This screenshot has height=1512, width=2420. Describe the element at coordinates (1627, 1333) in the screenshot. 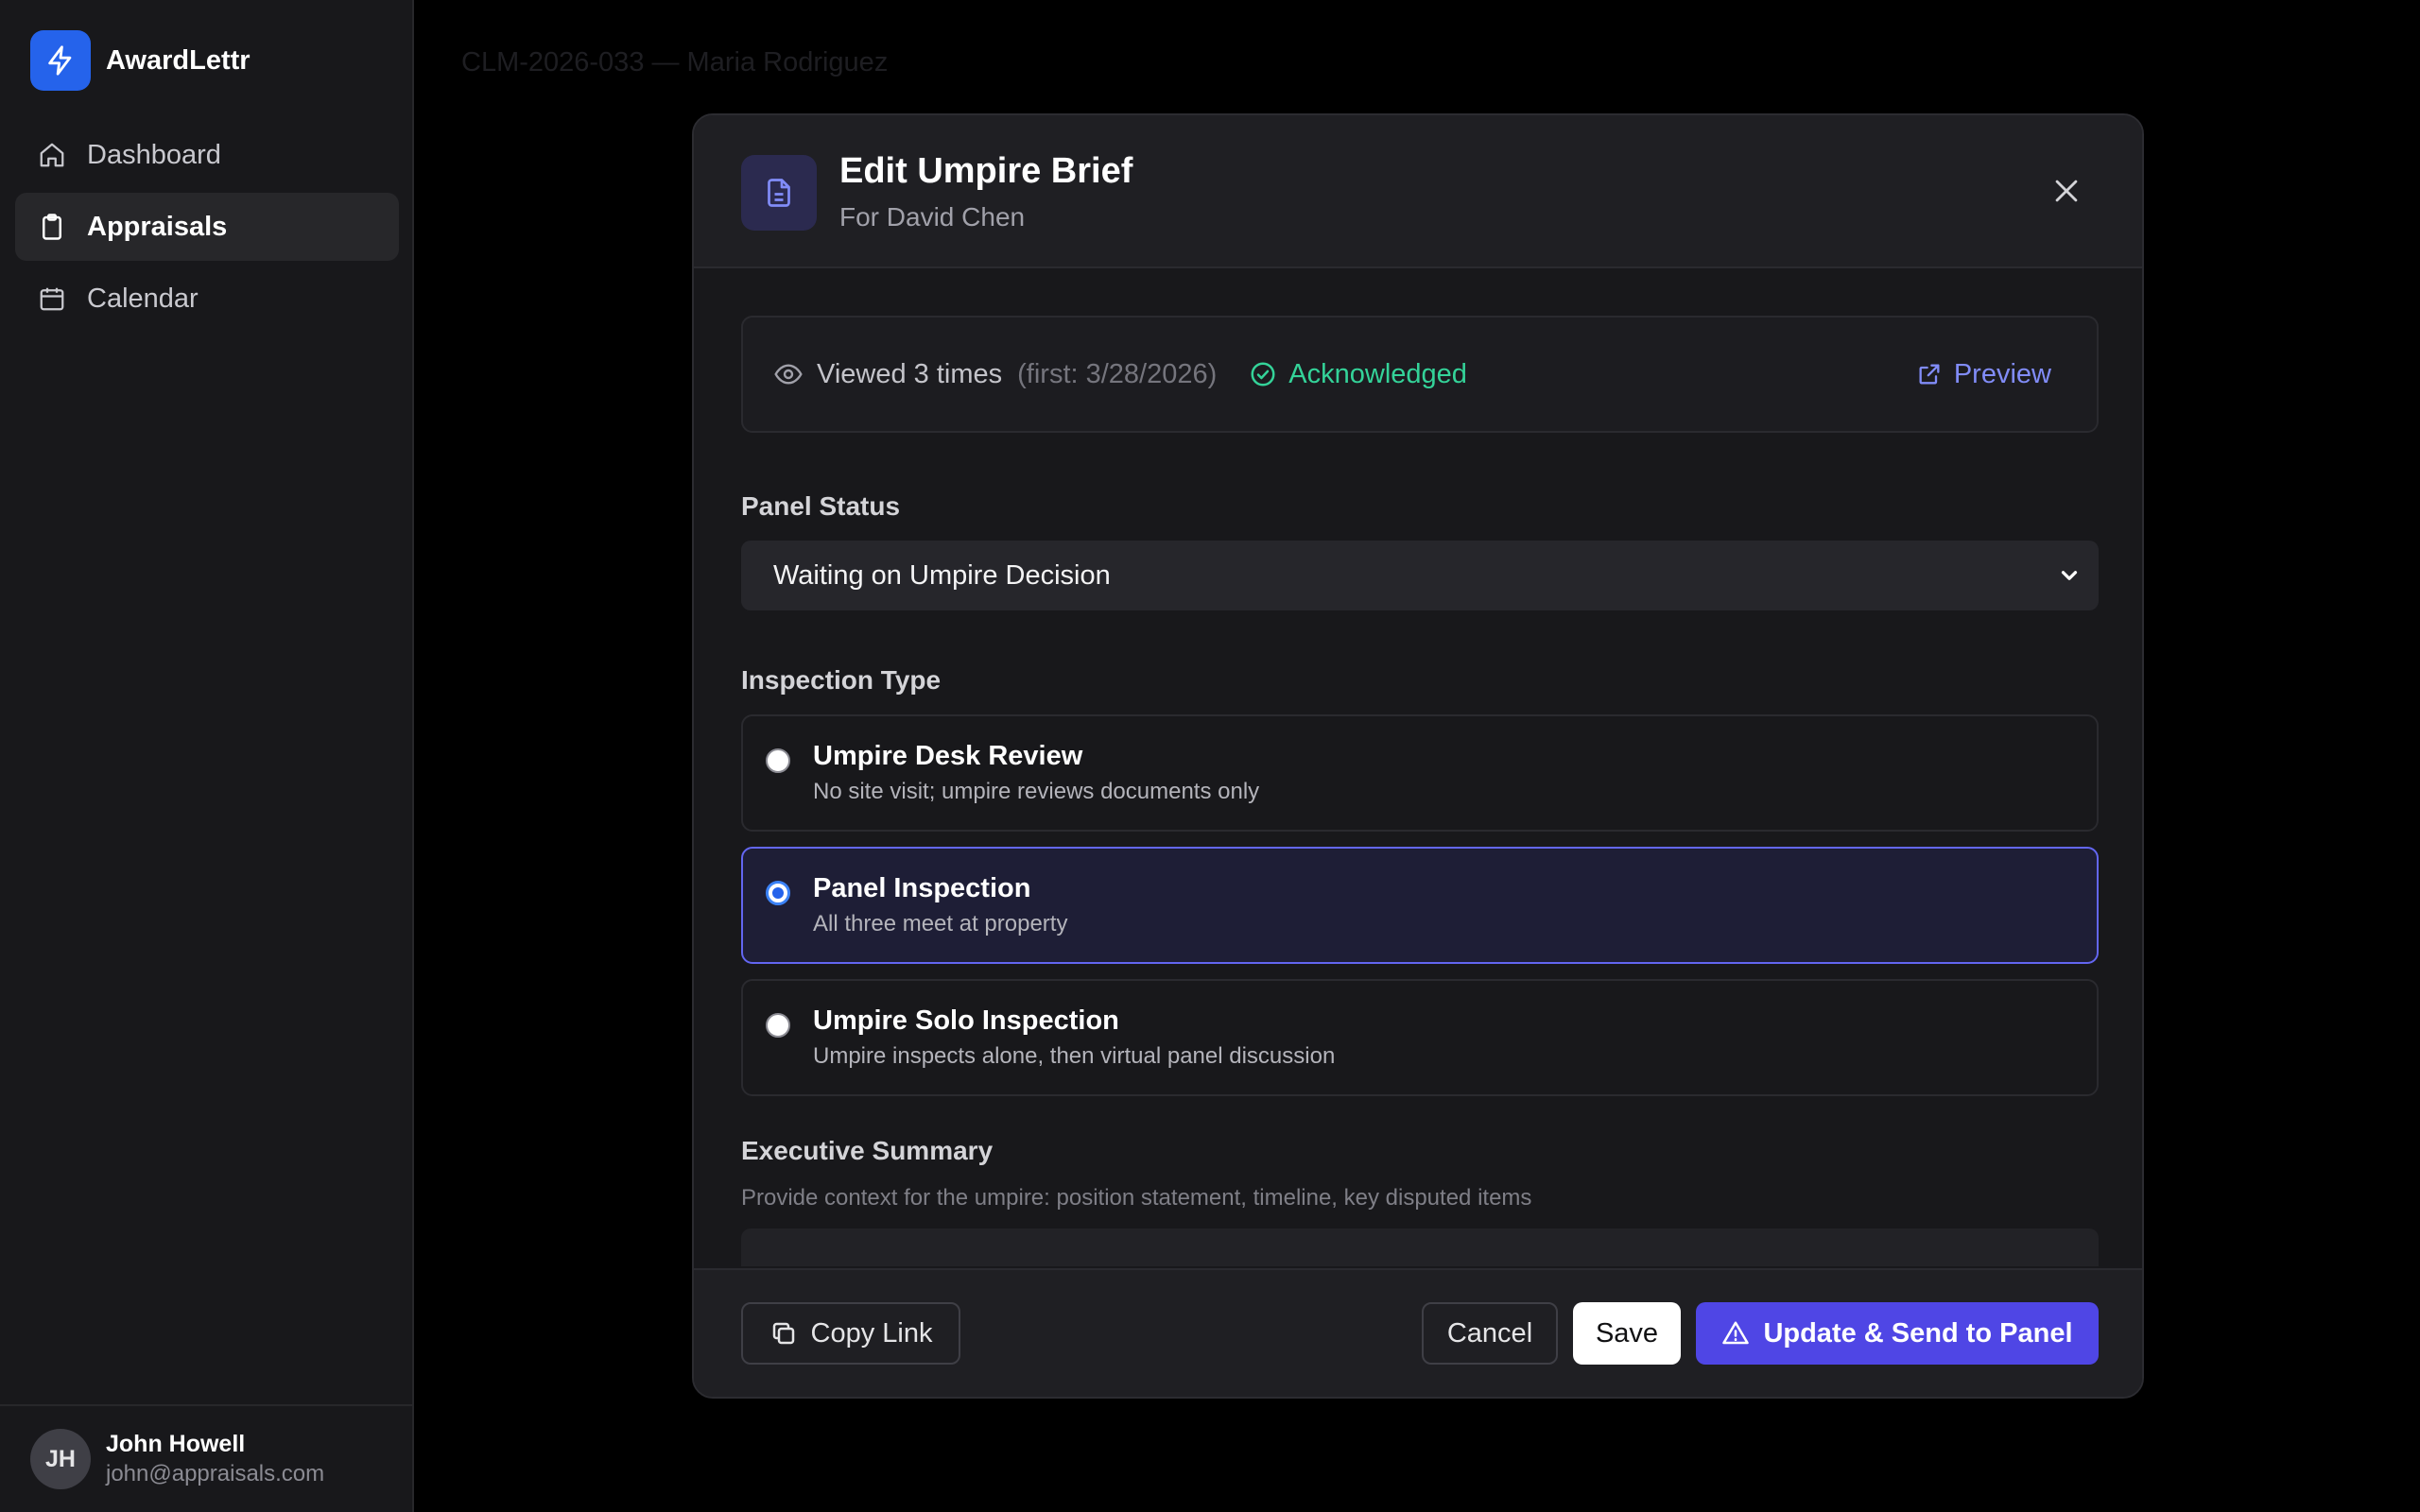

I see `save-button: Save` at that location.